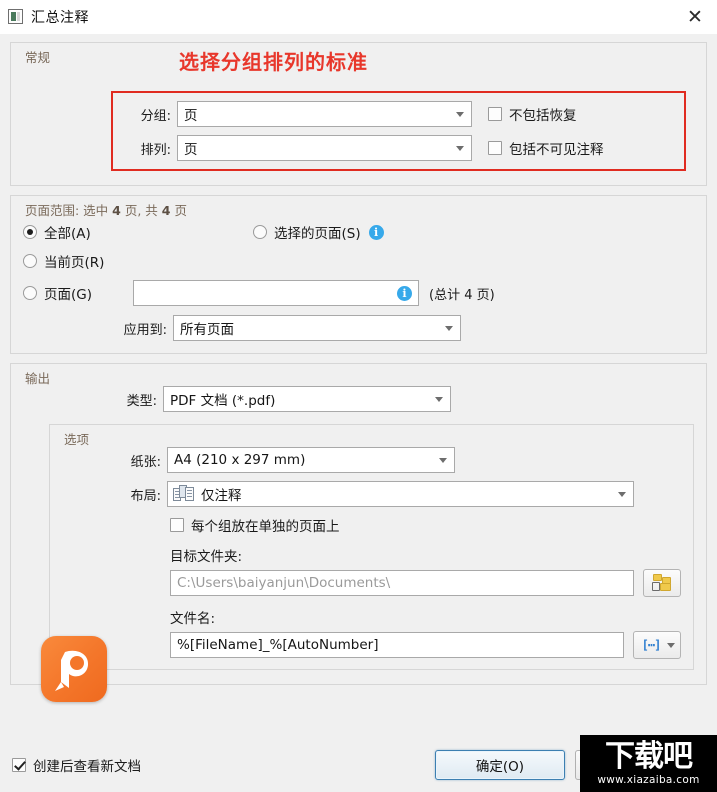  I want to click on dest-folder-value: C:\Users\baiyanjun\Documents\, so click(284, 583).